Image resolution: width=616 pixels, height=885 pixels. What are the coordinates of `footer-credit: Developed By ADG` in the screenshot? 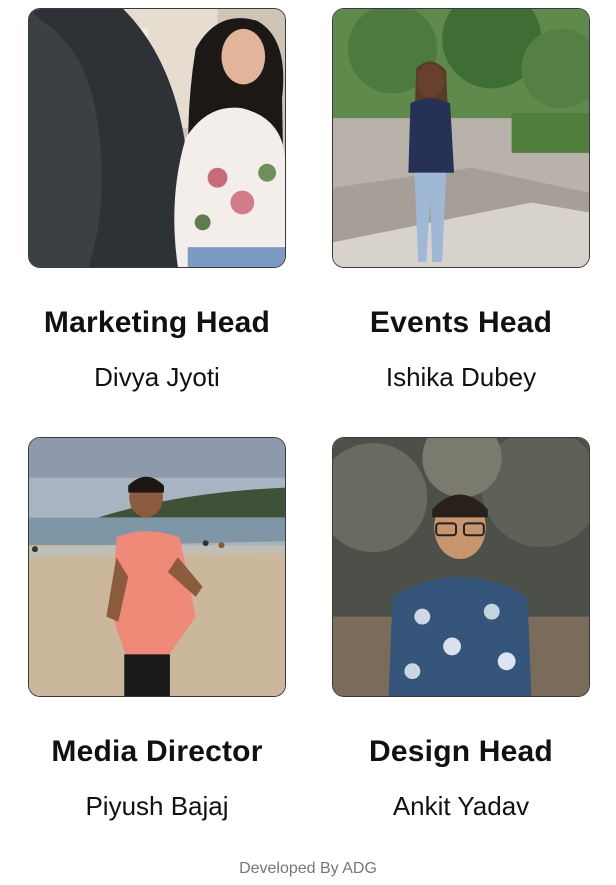 It's located at (308, 868).